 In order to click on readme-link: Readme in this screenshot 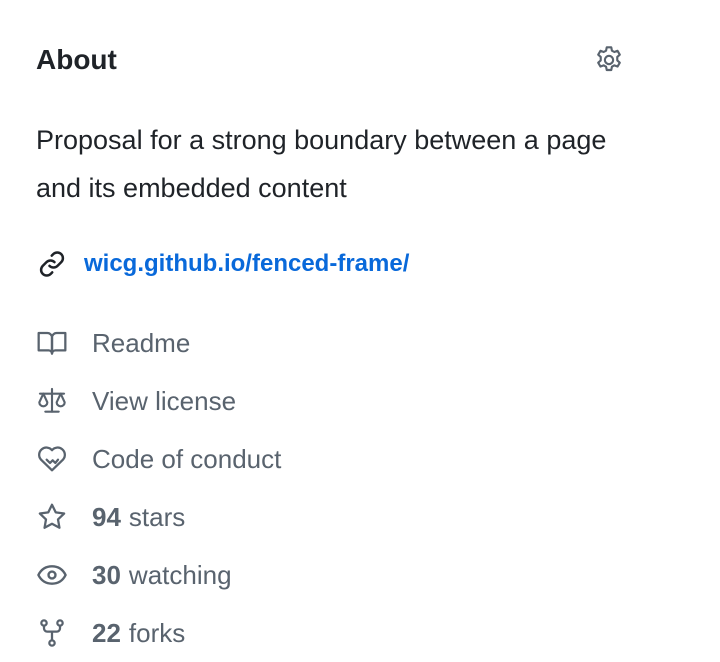, I will do `click(158, 343)`.